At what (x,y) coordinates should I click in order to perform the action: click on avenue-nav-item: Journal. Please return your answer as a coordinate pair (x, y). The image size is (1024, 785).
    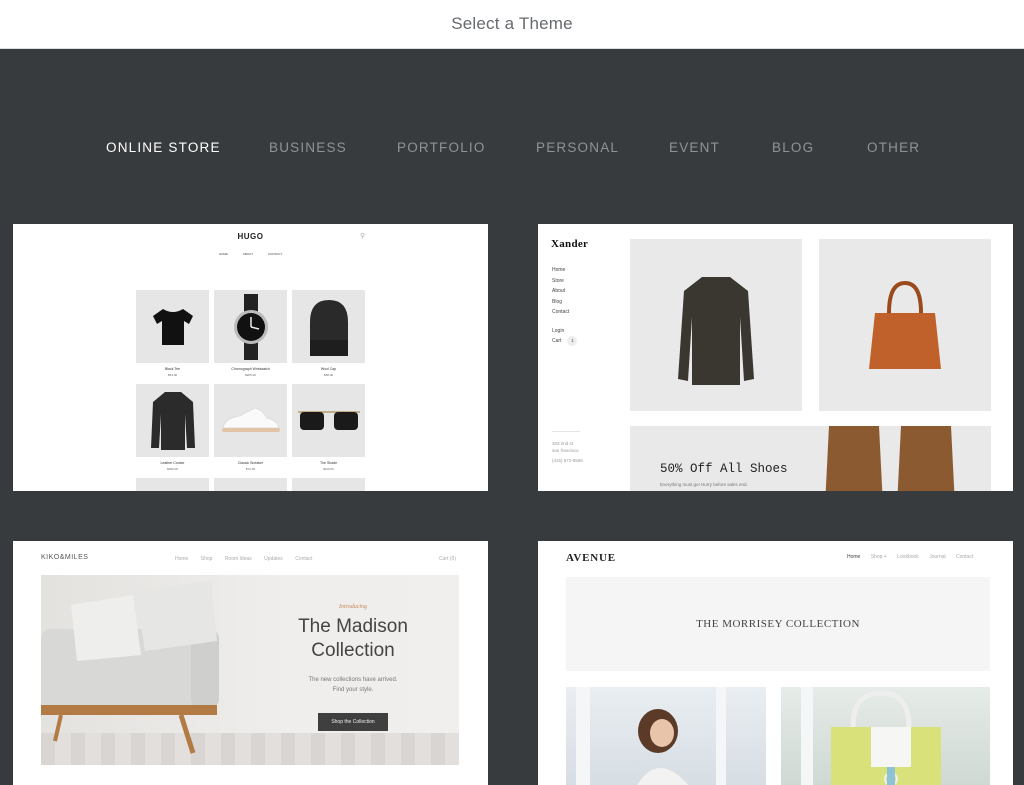
    Looking at the image, I should click on (937, 557).